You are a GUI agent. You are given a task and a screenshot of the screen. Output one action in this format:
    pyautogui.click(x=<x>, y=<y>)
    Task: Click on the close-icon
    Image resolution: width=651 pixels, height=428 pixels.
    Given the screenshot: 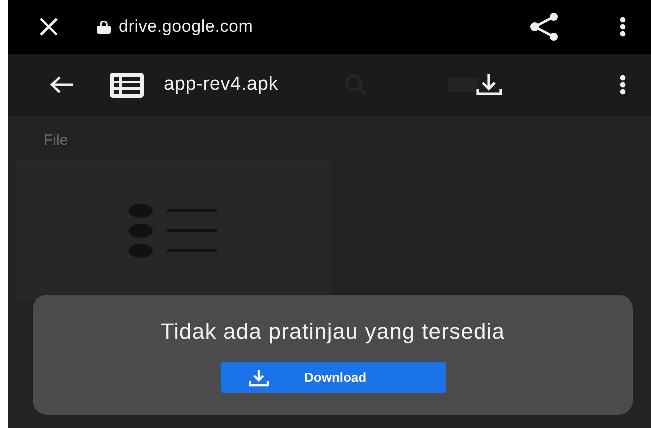 What is the action you would take?
    pyautogui.click(x=49, y=27)
    